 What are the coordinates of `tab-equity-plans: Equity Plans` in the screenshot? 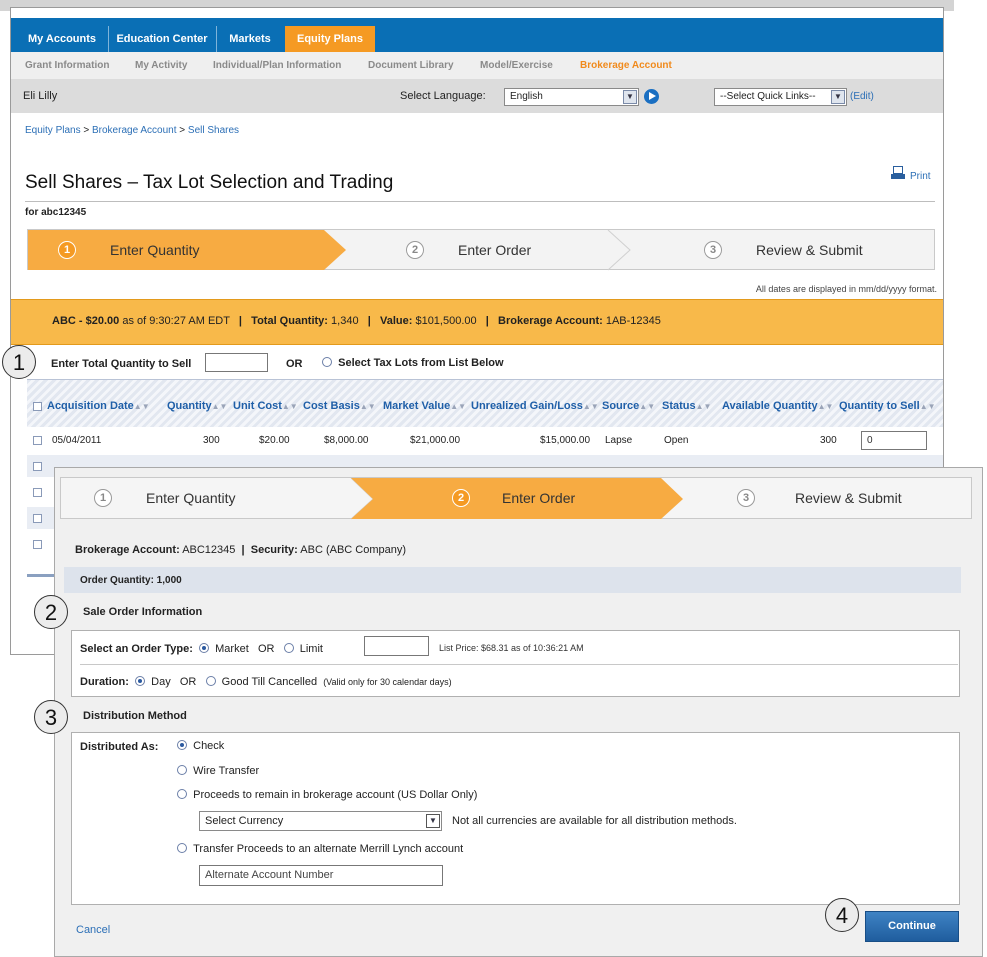 It's located at (330, 39).